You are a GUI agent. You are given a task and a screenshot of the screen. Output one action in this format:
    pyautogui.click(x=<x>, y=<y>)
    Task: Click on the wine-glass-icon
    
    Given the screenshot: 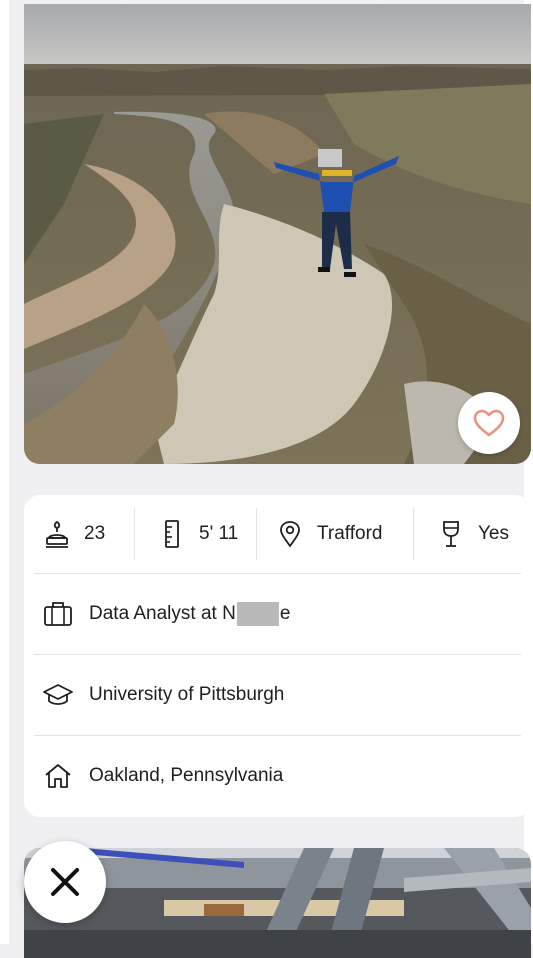 What is the action you would take?
    pyautogui.click(x=451, y=534)
    